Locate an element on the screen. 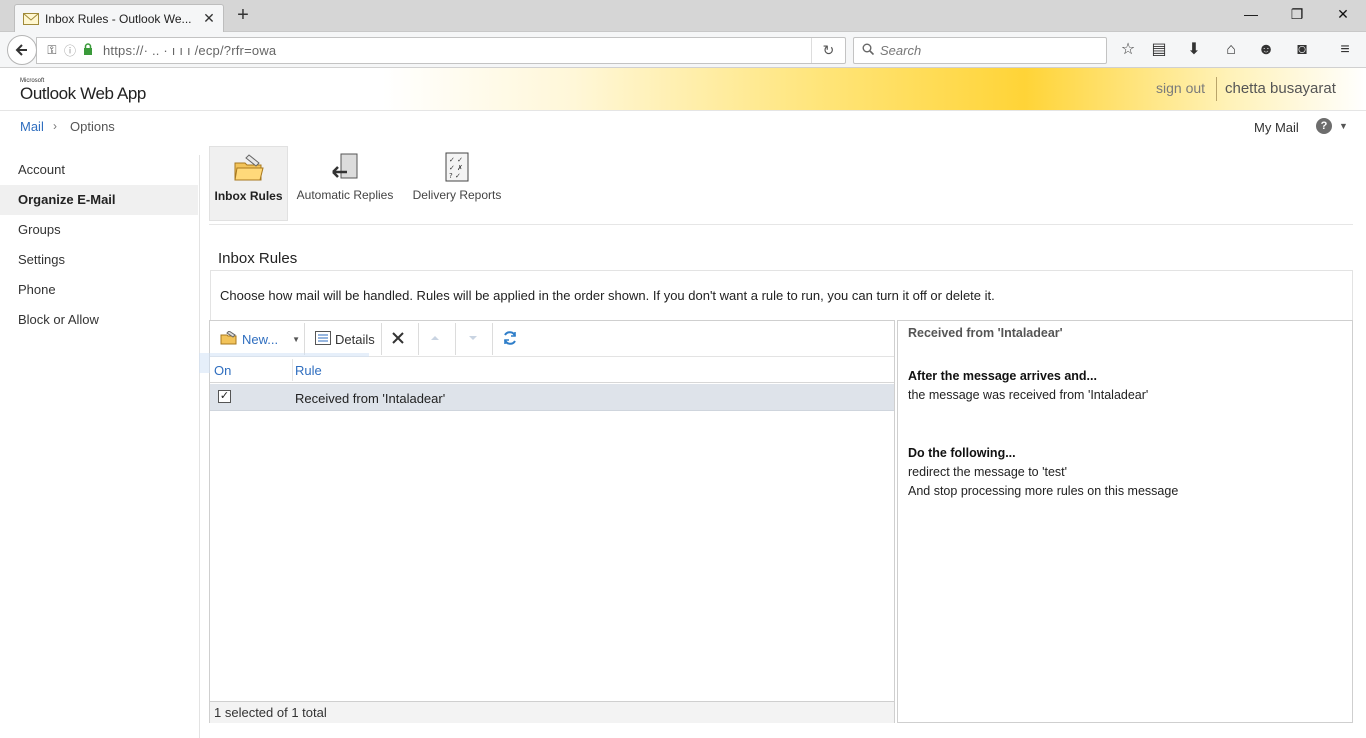 The width and height of the screenshot is (1366, 738). sidebar-item-account: Account is located at coordinates (99, 170).